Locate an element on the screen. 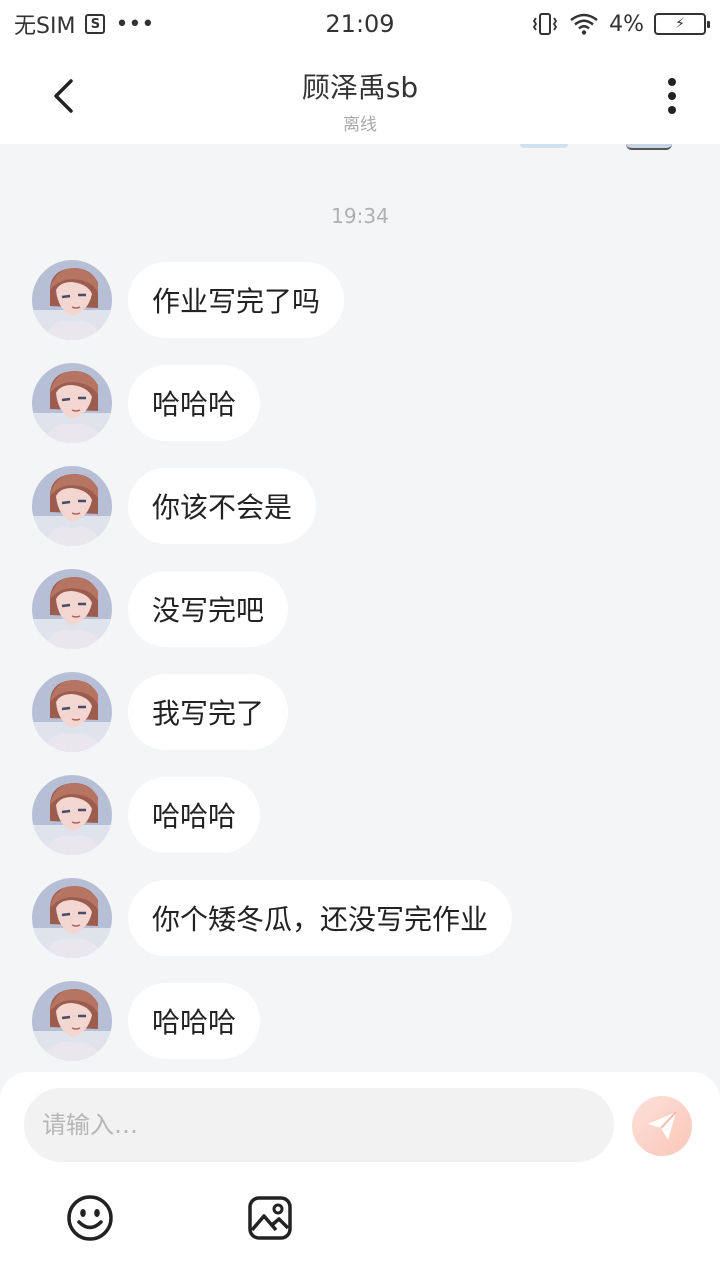 The image size is (720, 1280). message-row: 没写完吧 is located at coordinates (160, 609).